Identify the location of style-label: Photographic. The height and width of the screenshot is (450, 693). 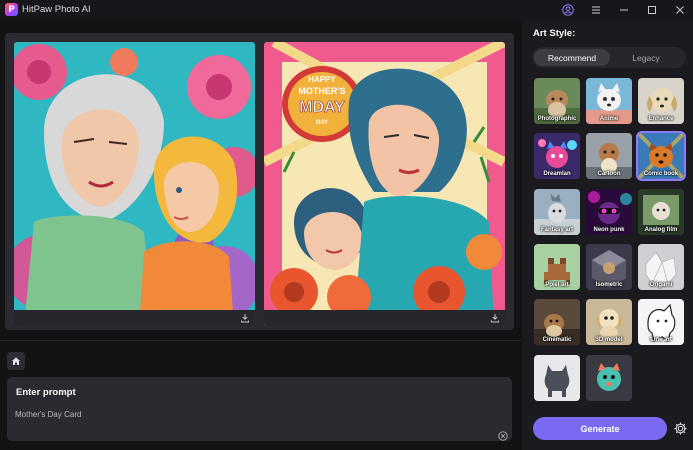
(557, 119).